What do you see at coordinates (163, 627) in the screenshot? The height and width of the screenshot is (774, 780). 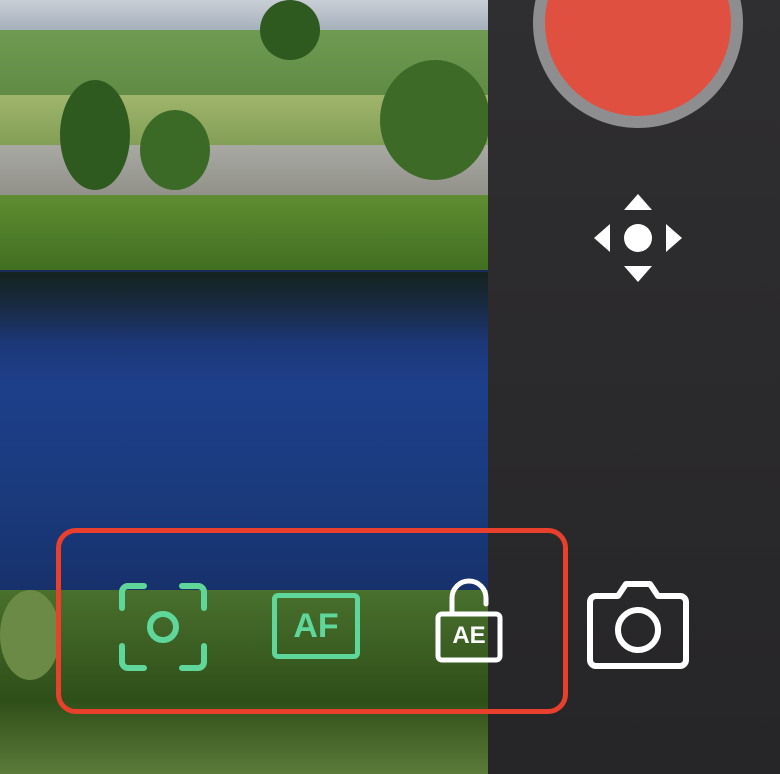 I see `focus-frame-icon` at bounding box center [163, 627].